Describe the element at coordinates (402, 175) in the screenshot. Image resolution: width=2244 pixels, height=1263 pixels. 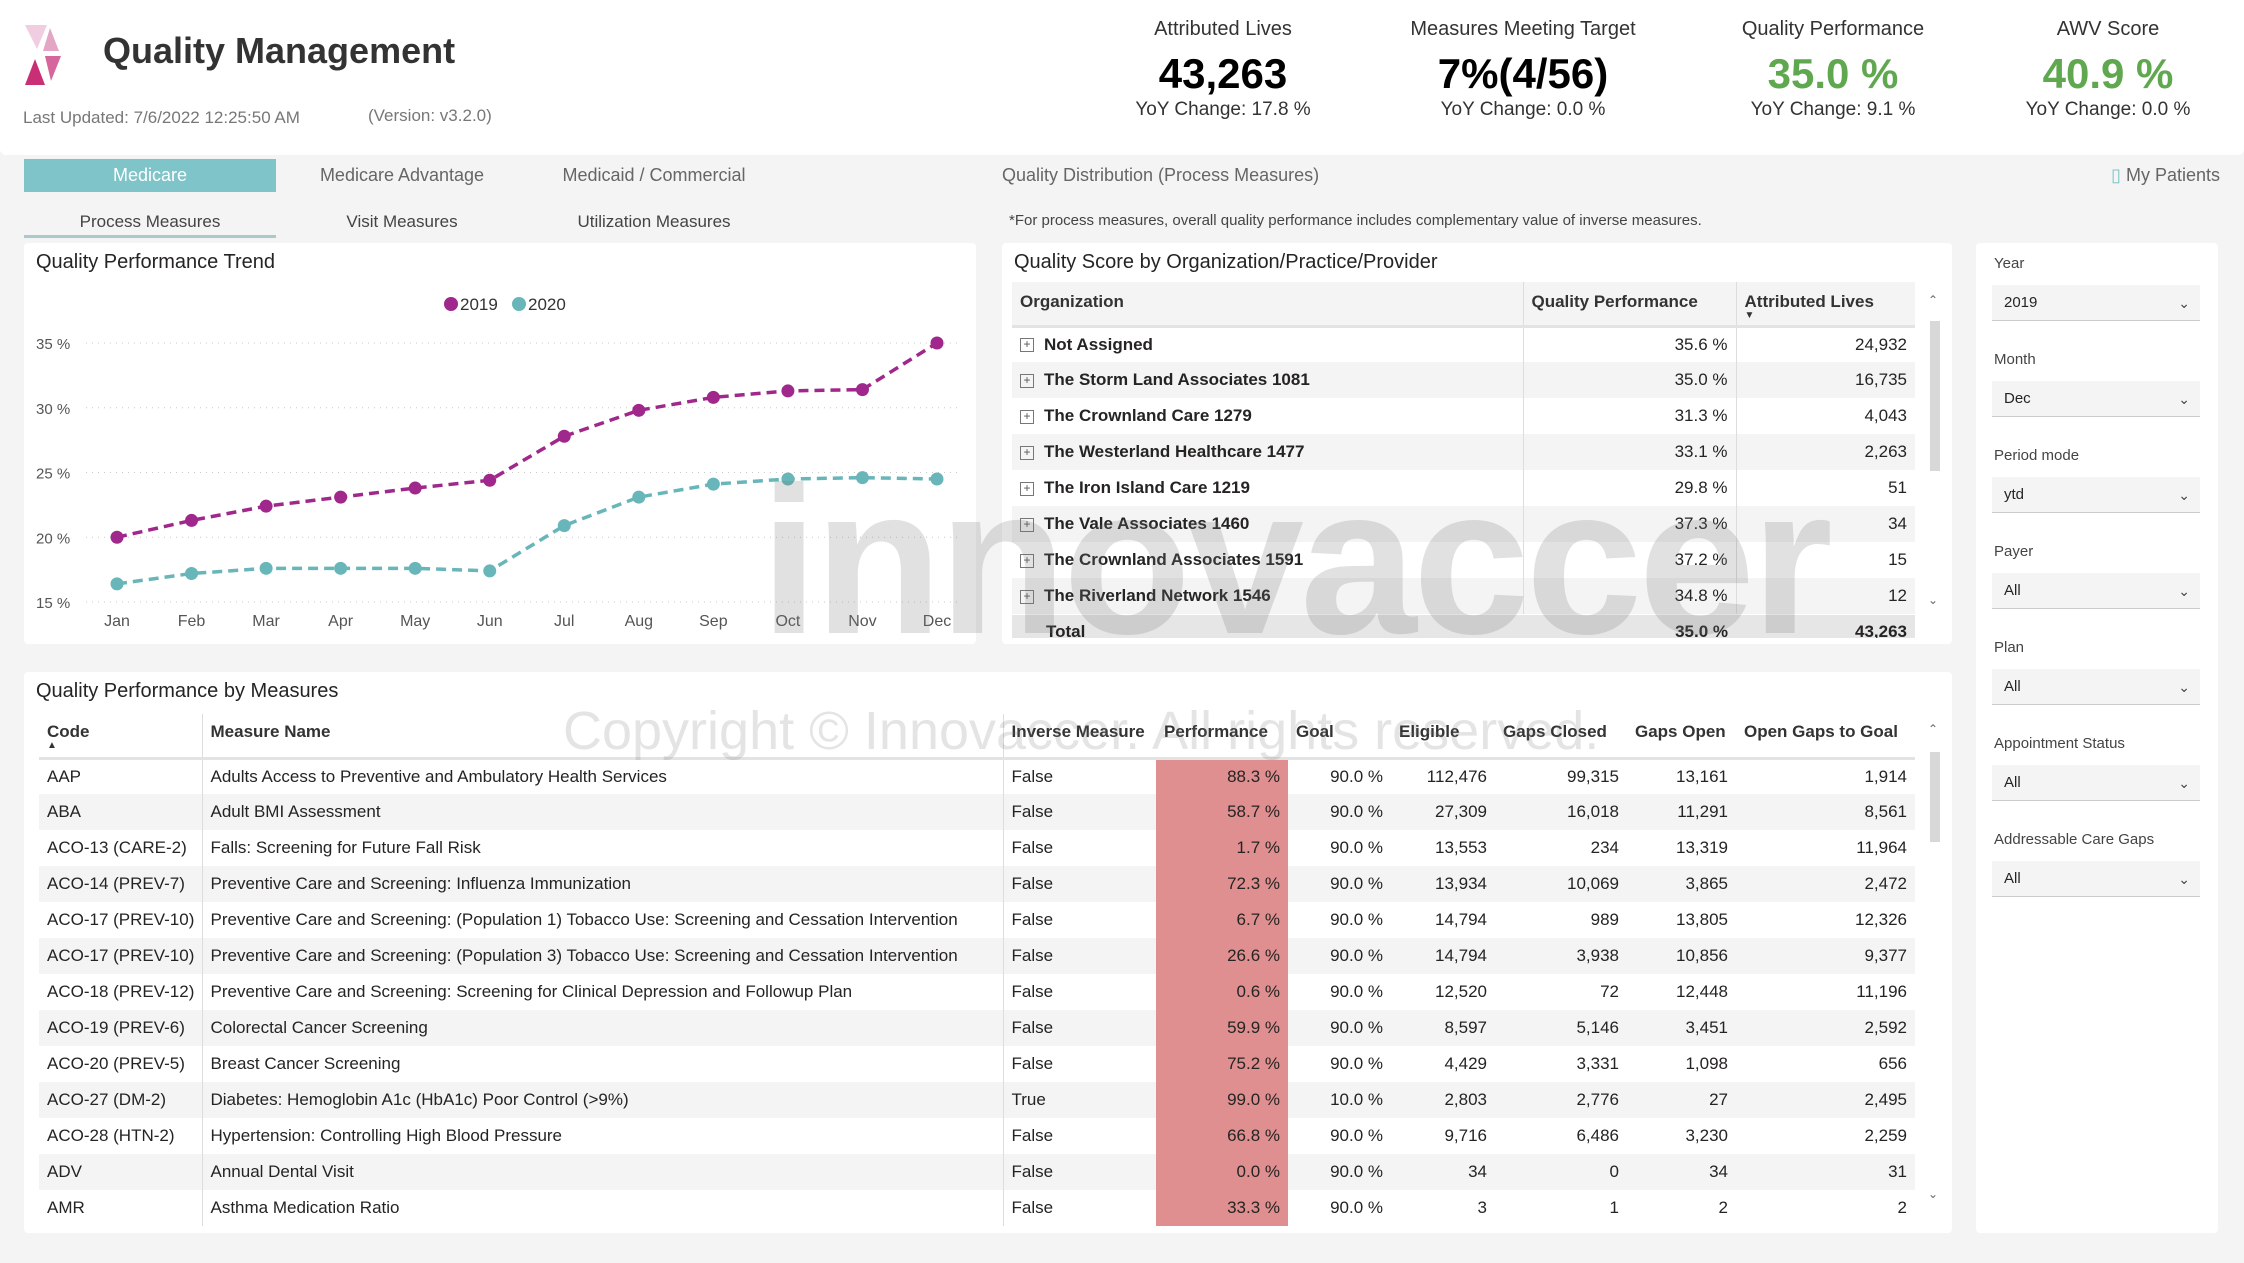
I see `tab-medicare-advantage: Medicare Advantage` at that location.